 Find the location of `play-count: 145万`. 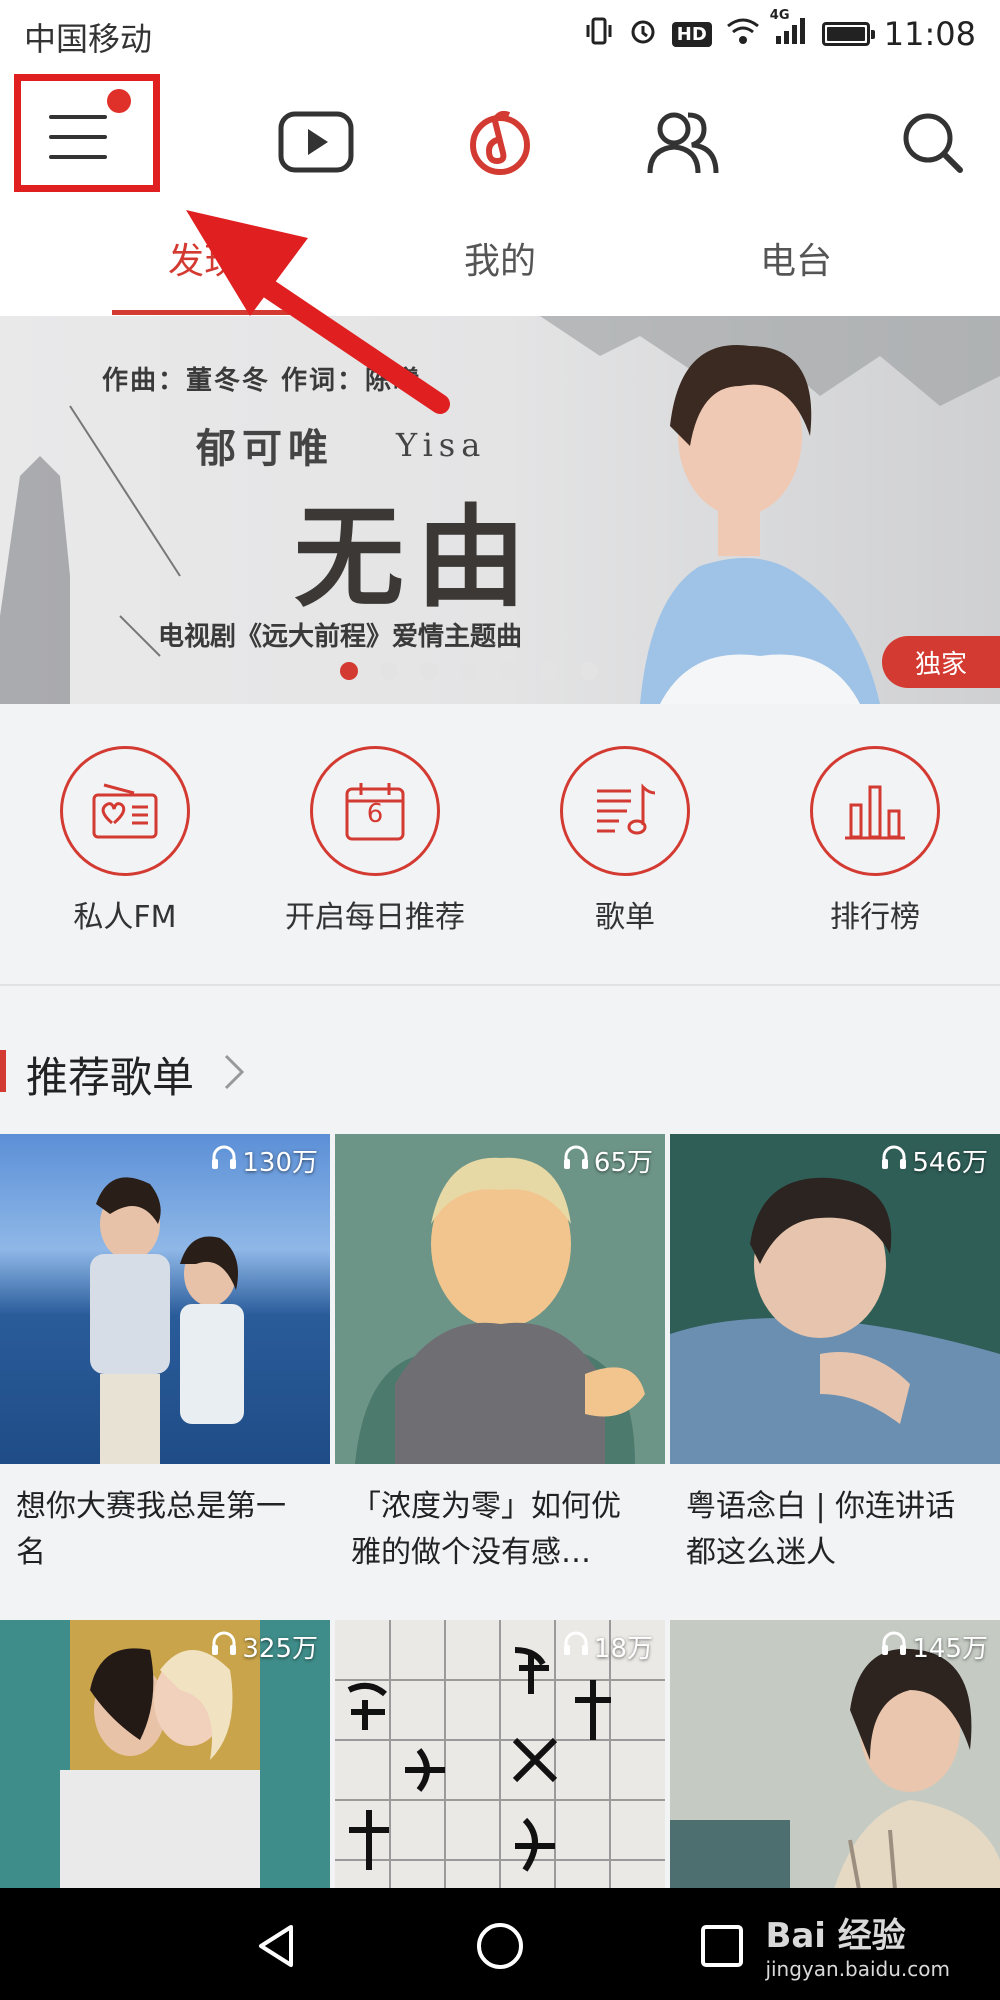

play-count: 145万 is located at coordinates (934, 1646).